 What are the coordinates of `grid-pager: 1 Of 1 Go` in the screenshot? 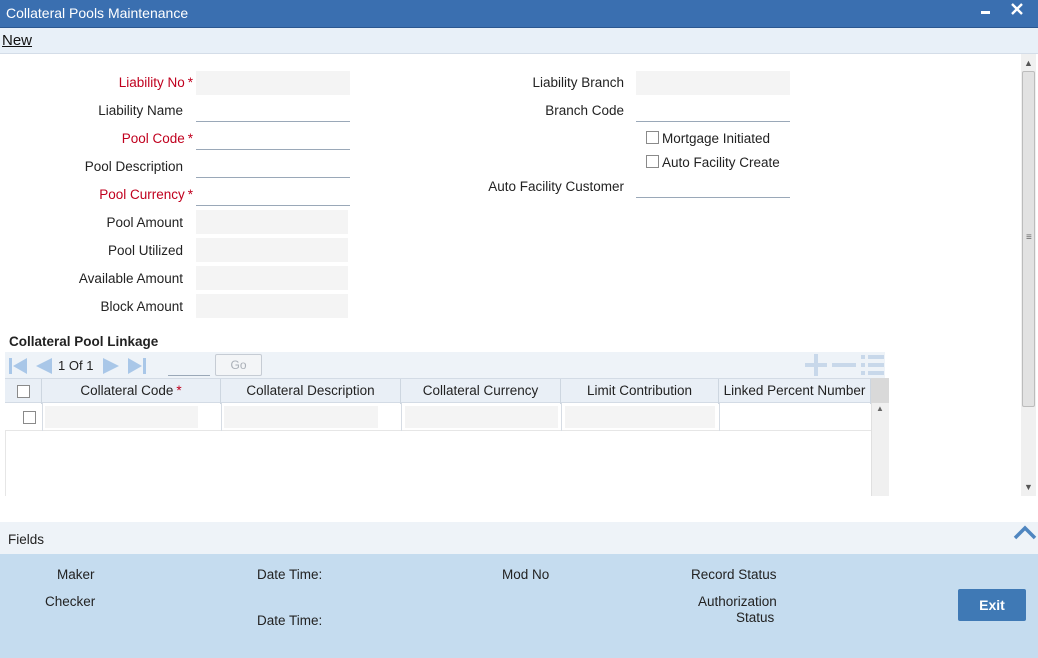 It's located at (445, 365).